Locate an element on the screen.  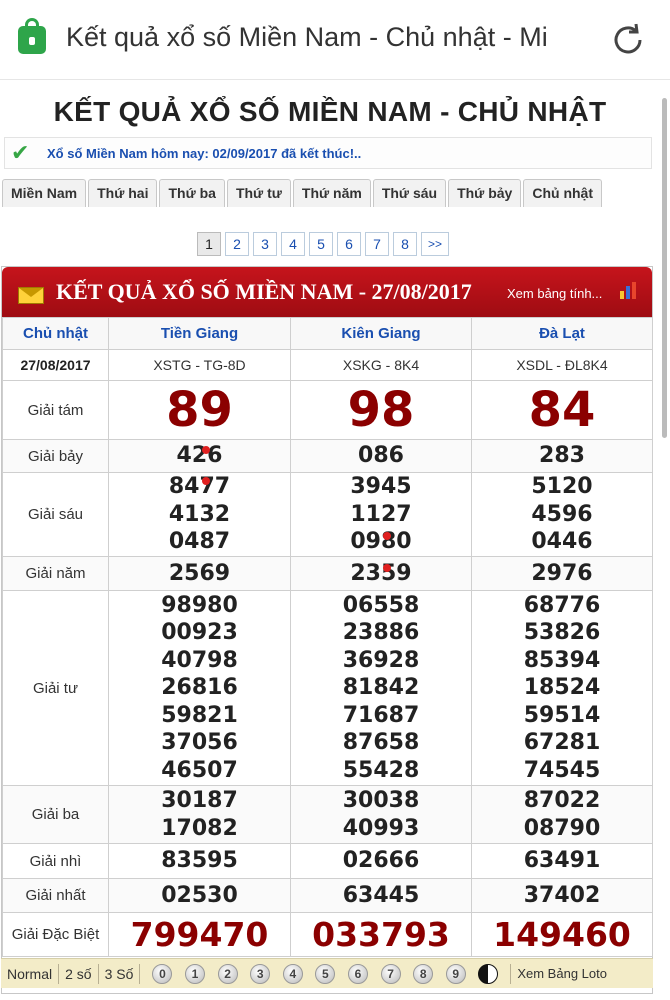
prize-number: 06558 is located at coordinates (381, 605).